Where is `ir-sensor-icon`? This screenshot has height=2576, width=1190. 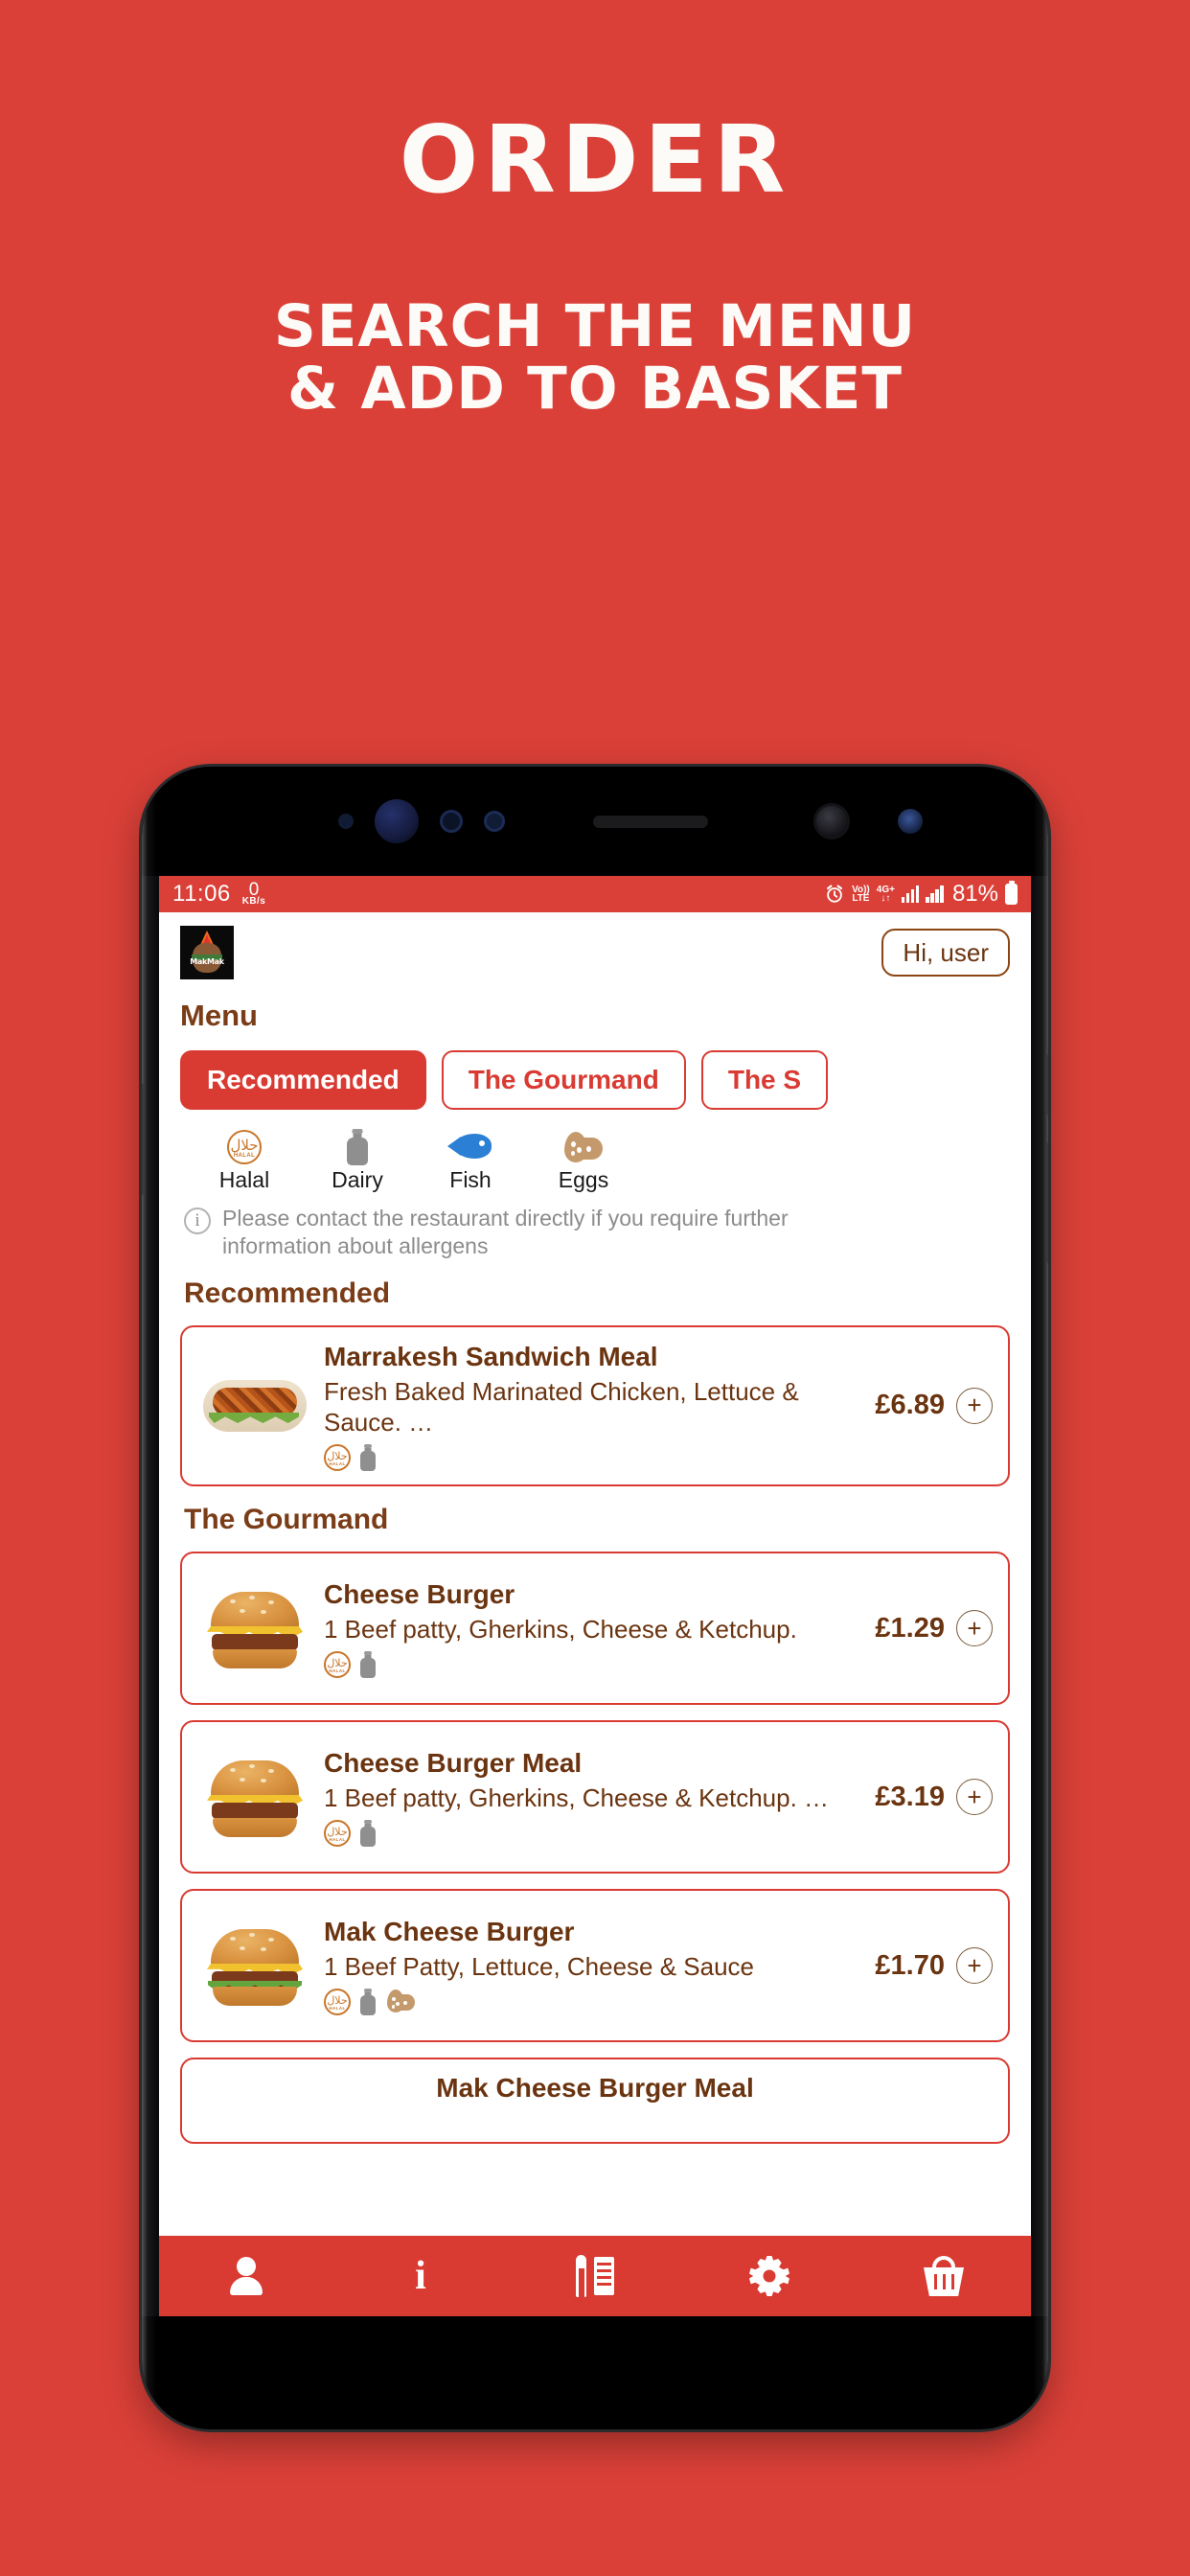 ir-sensor-icon is located at coordinates (495, 821).